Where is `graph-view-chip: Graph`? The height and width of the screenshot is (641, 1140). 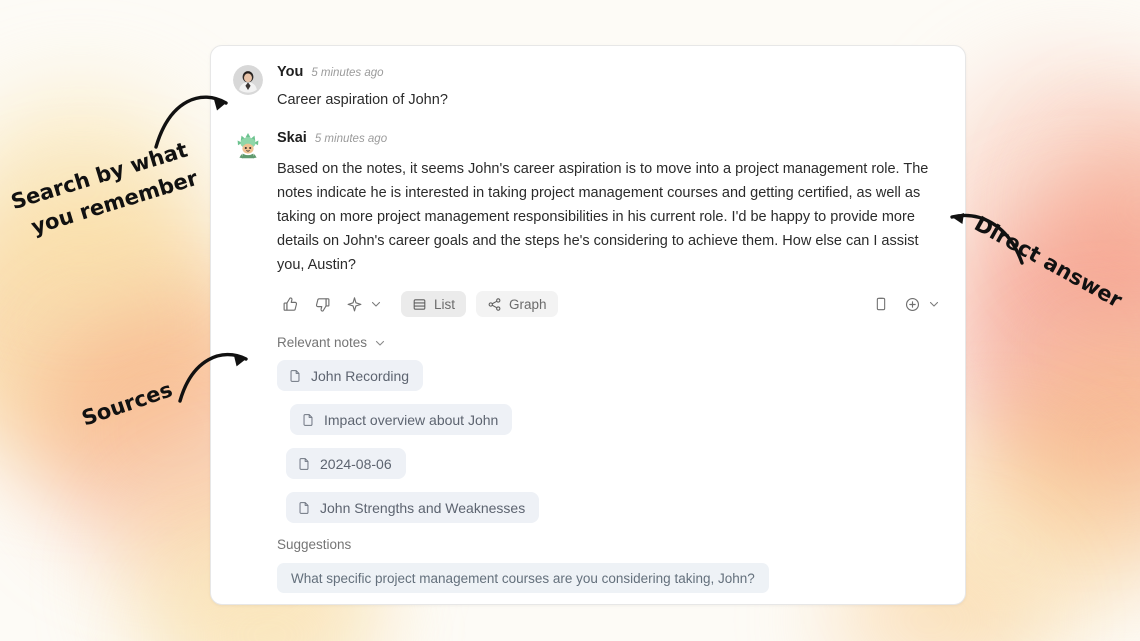 graph-view-chip: Graph is located at coordinates (517, 304).